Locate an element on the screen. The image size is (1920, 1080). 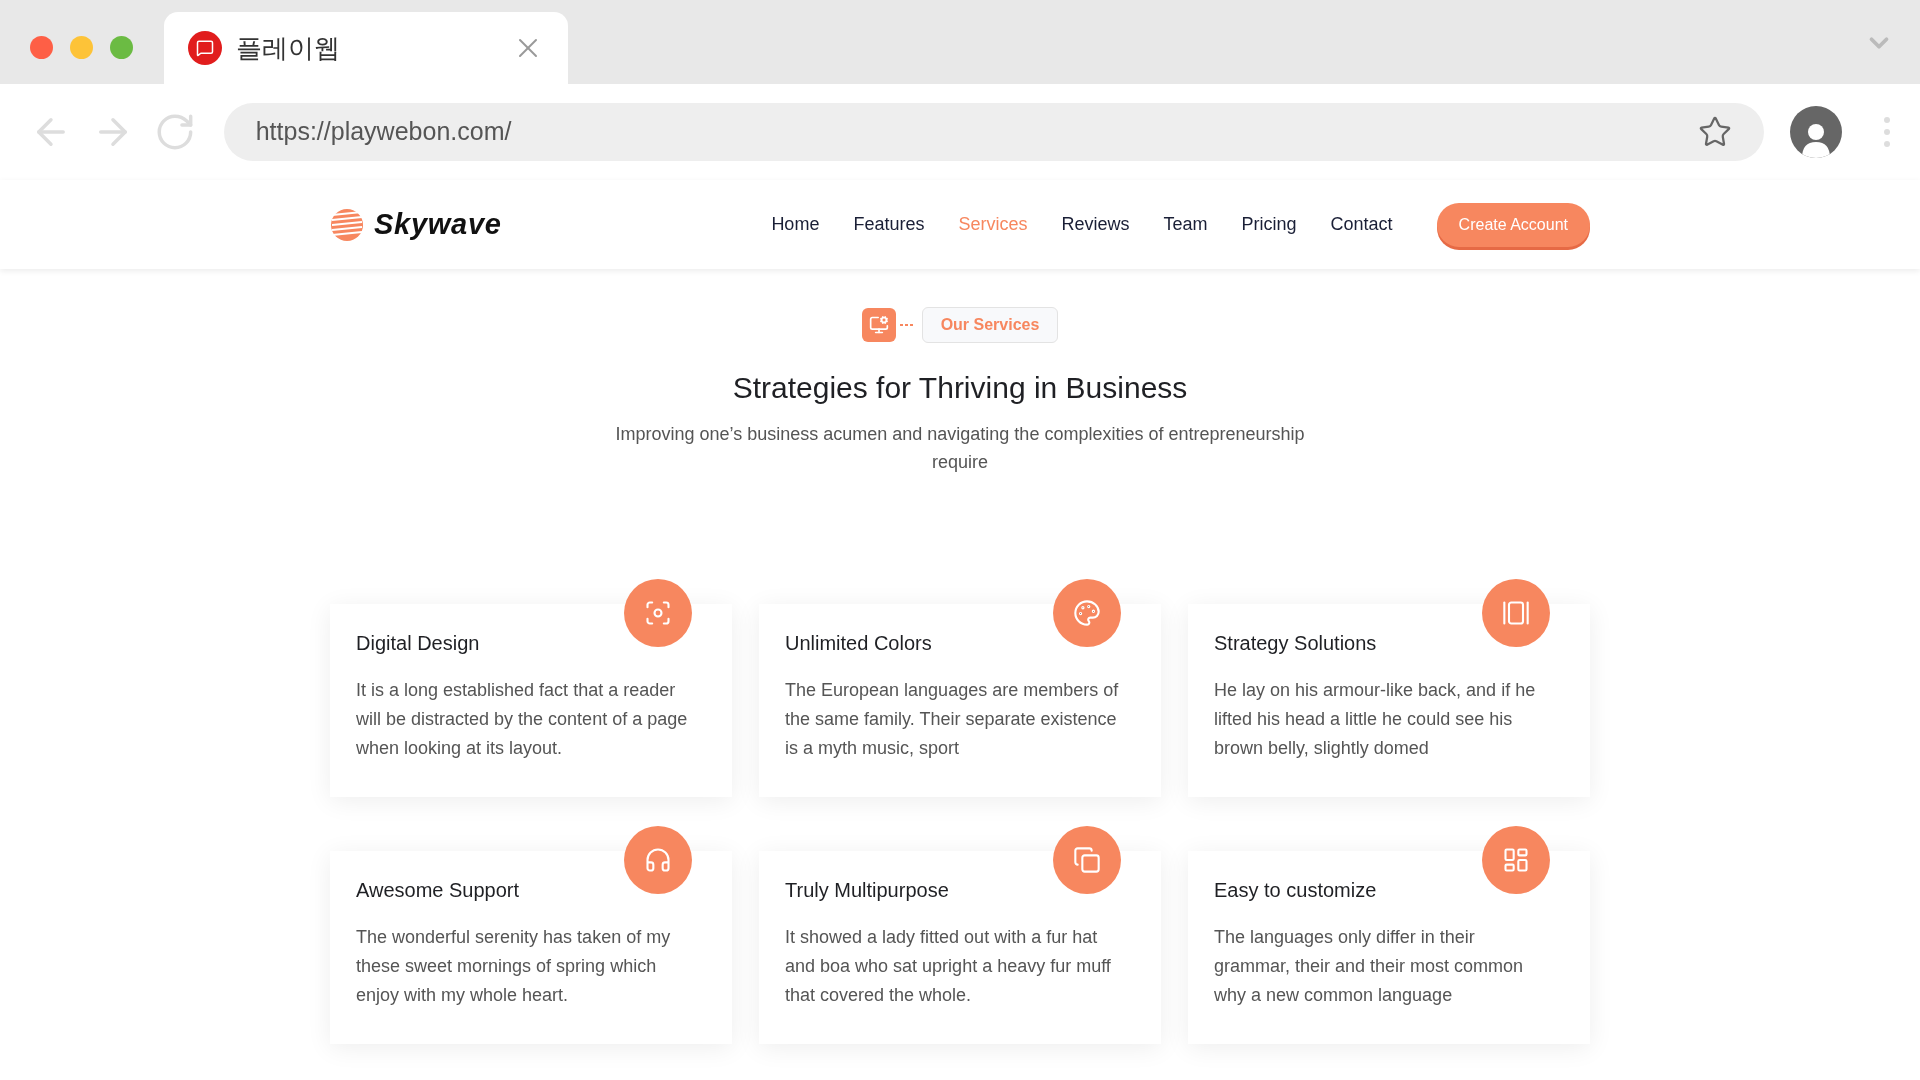
section-badge: Our Services is located at coordinates (990, 325).